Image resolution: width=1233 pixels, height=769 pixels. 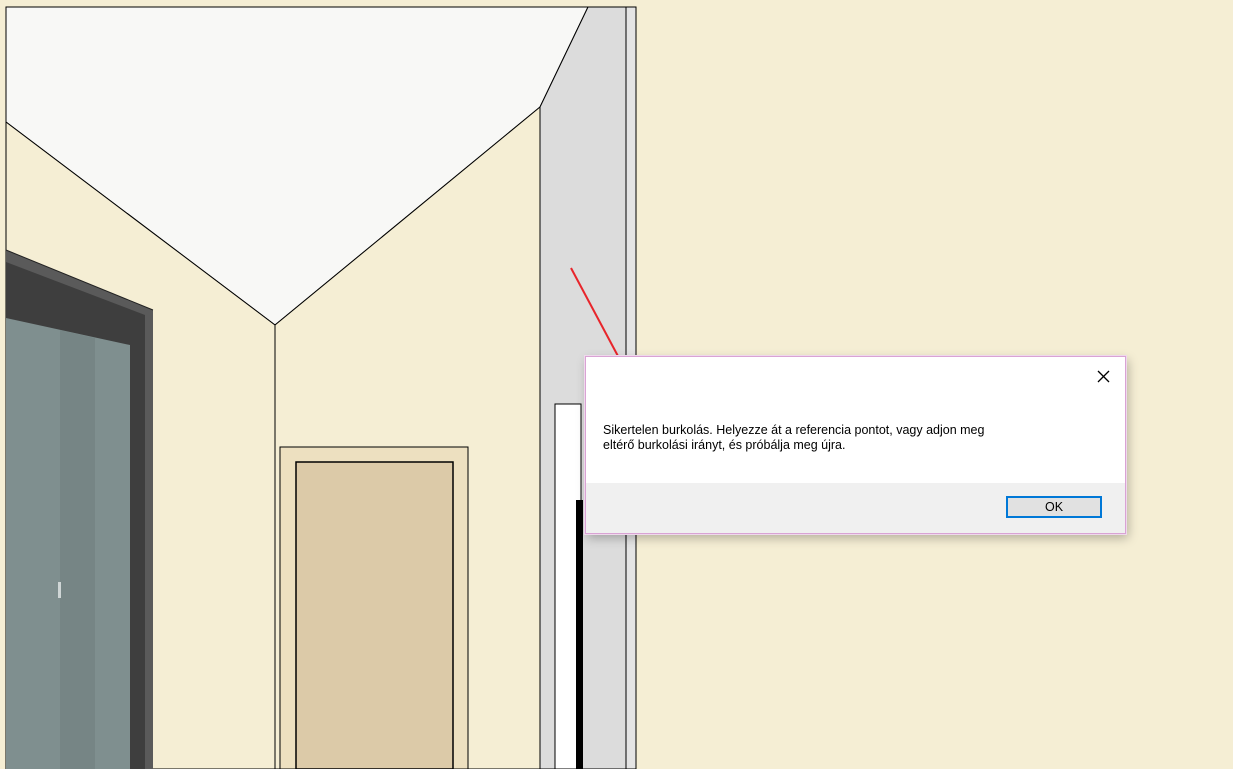 I want to click on door-leaf, so click(x=374, y=615).